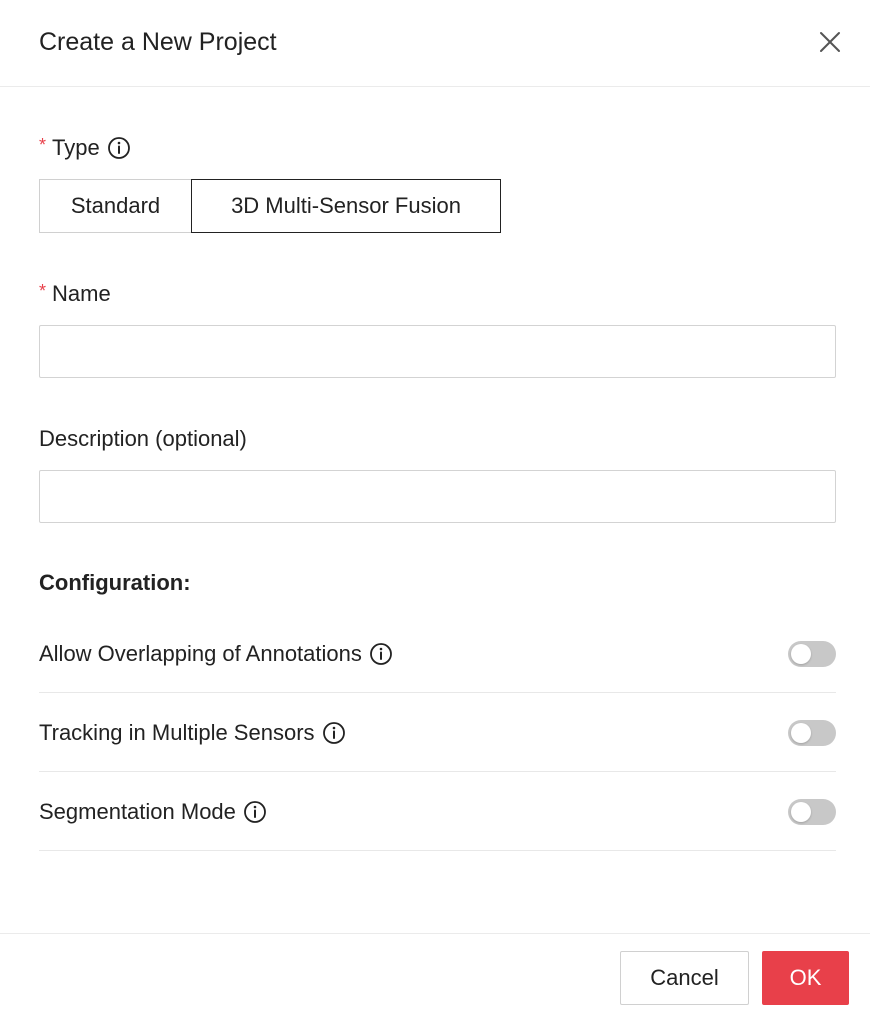  I want to click on config-label: Segmentation Mode, so click(153, 812).